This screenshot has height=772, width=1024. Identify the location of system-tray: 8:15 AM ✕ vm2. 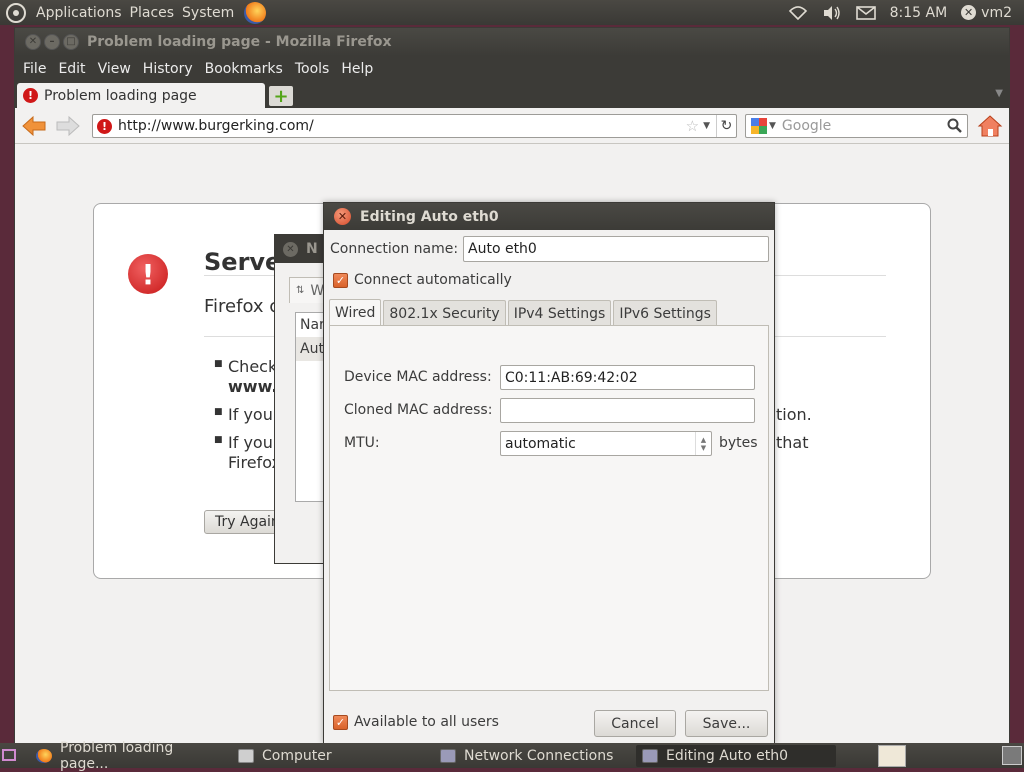
(906, 12).